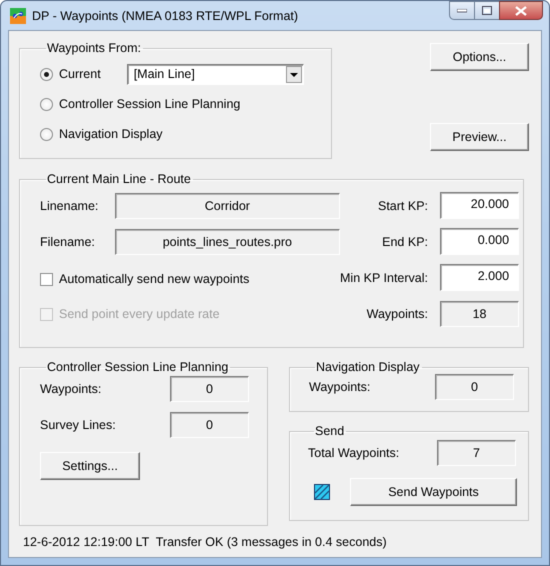 The height and width of the screenshot is (566, 550). Describe the element at coordinates (215, 74) in the screenshot. I see `line-dropdown: [Main Line]` at that location.